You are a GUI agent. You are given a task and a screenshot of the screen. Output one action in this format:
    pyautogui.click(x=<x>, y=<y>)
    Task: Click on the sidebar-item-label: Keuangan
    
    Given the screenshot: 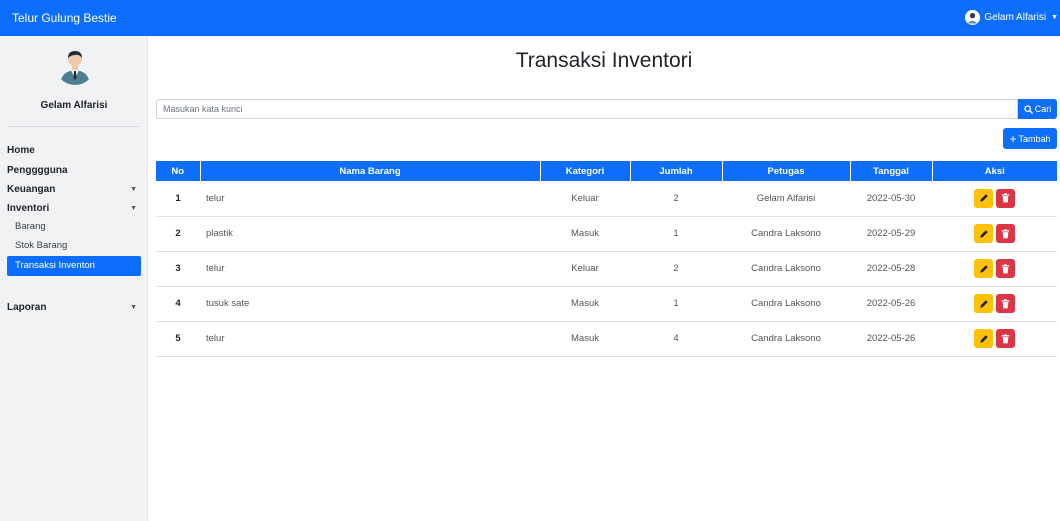 What is the action you would take?
    pyautogui.click(x=31, y=189)
    